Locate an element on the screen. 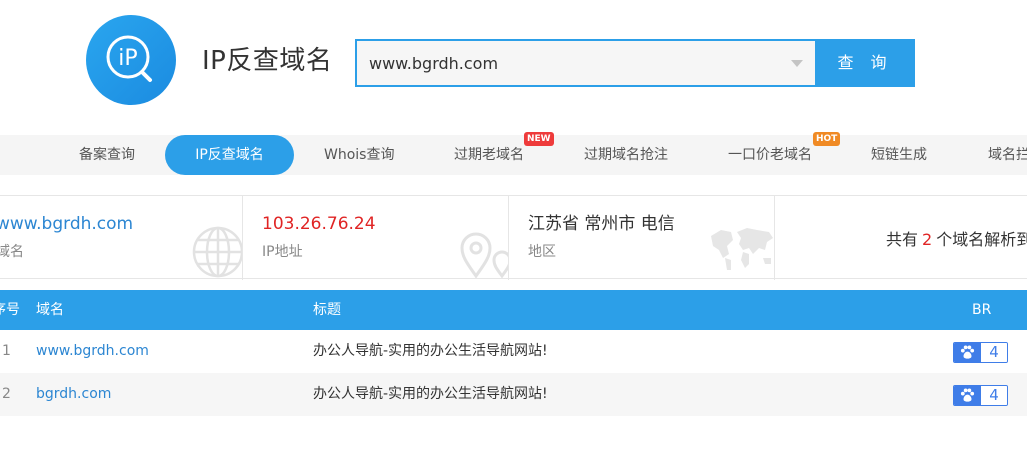 The width and height of the screenshot is (1027, 453). domain-label: 域名 is located at coordinates (12, 252).